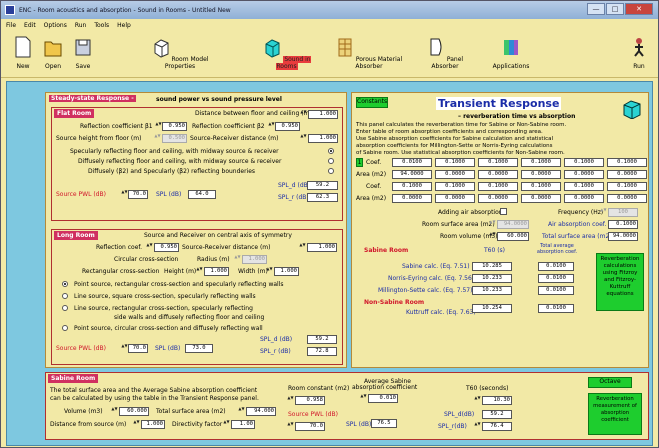  Describe the element at coordinates (153, 424) in the screenshot. I see `distance-from-source-field: 1.000` at that location.